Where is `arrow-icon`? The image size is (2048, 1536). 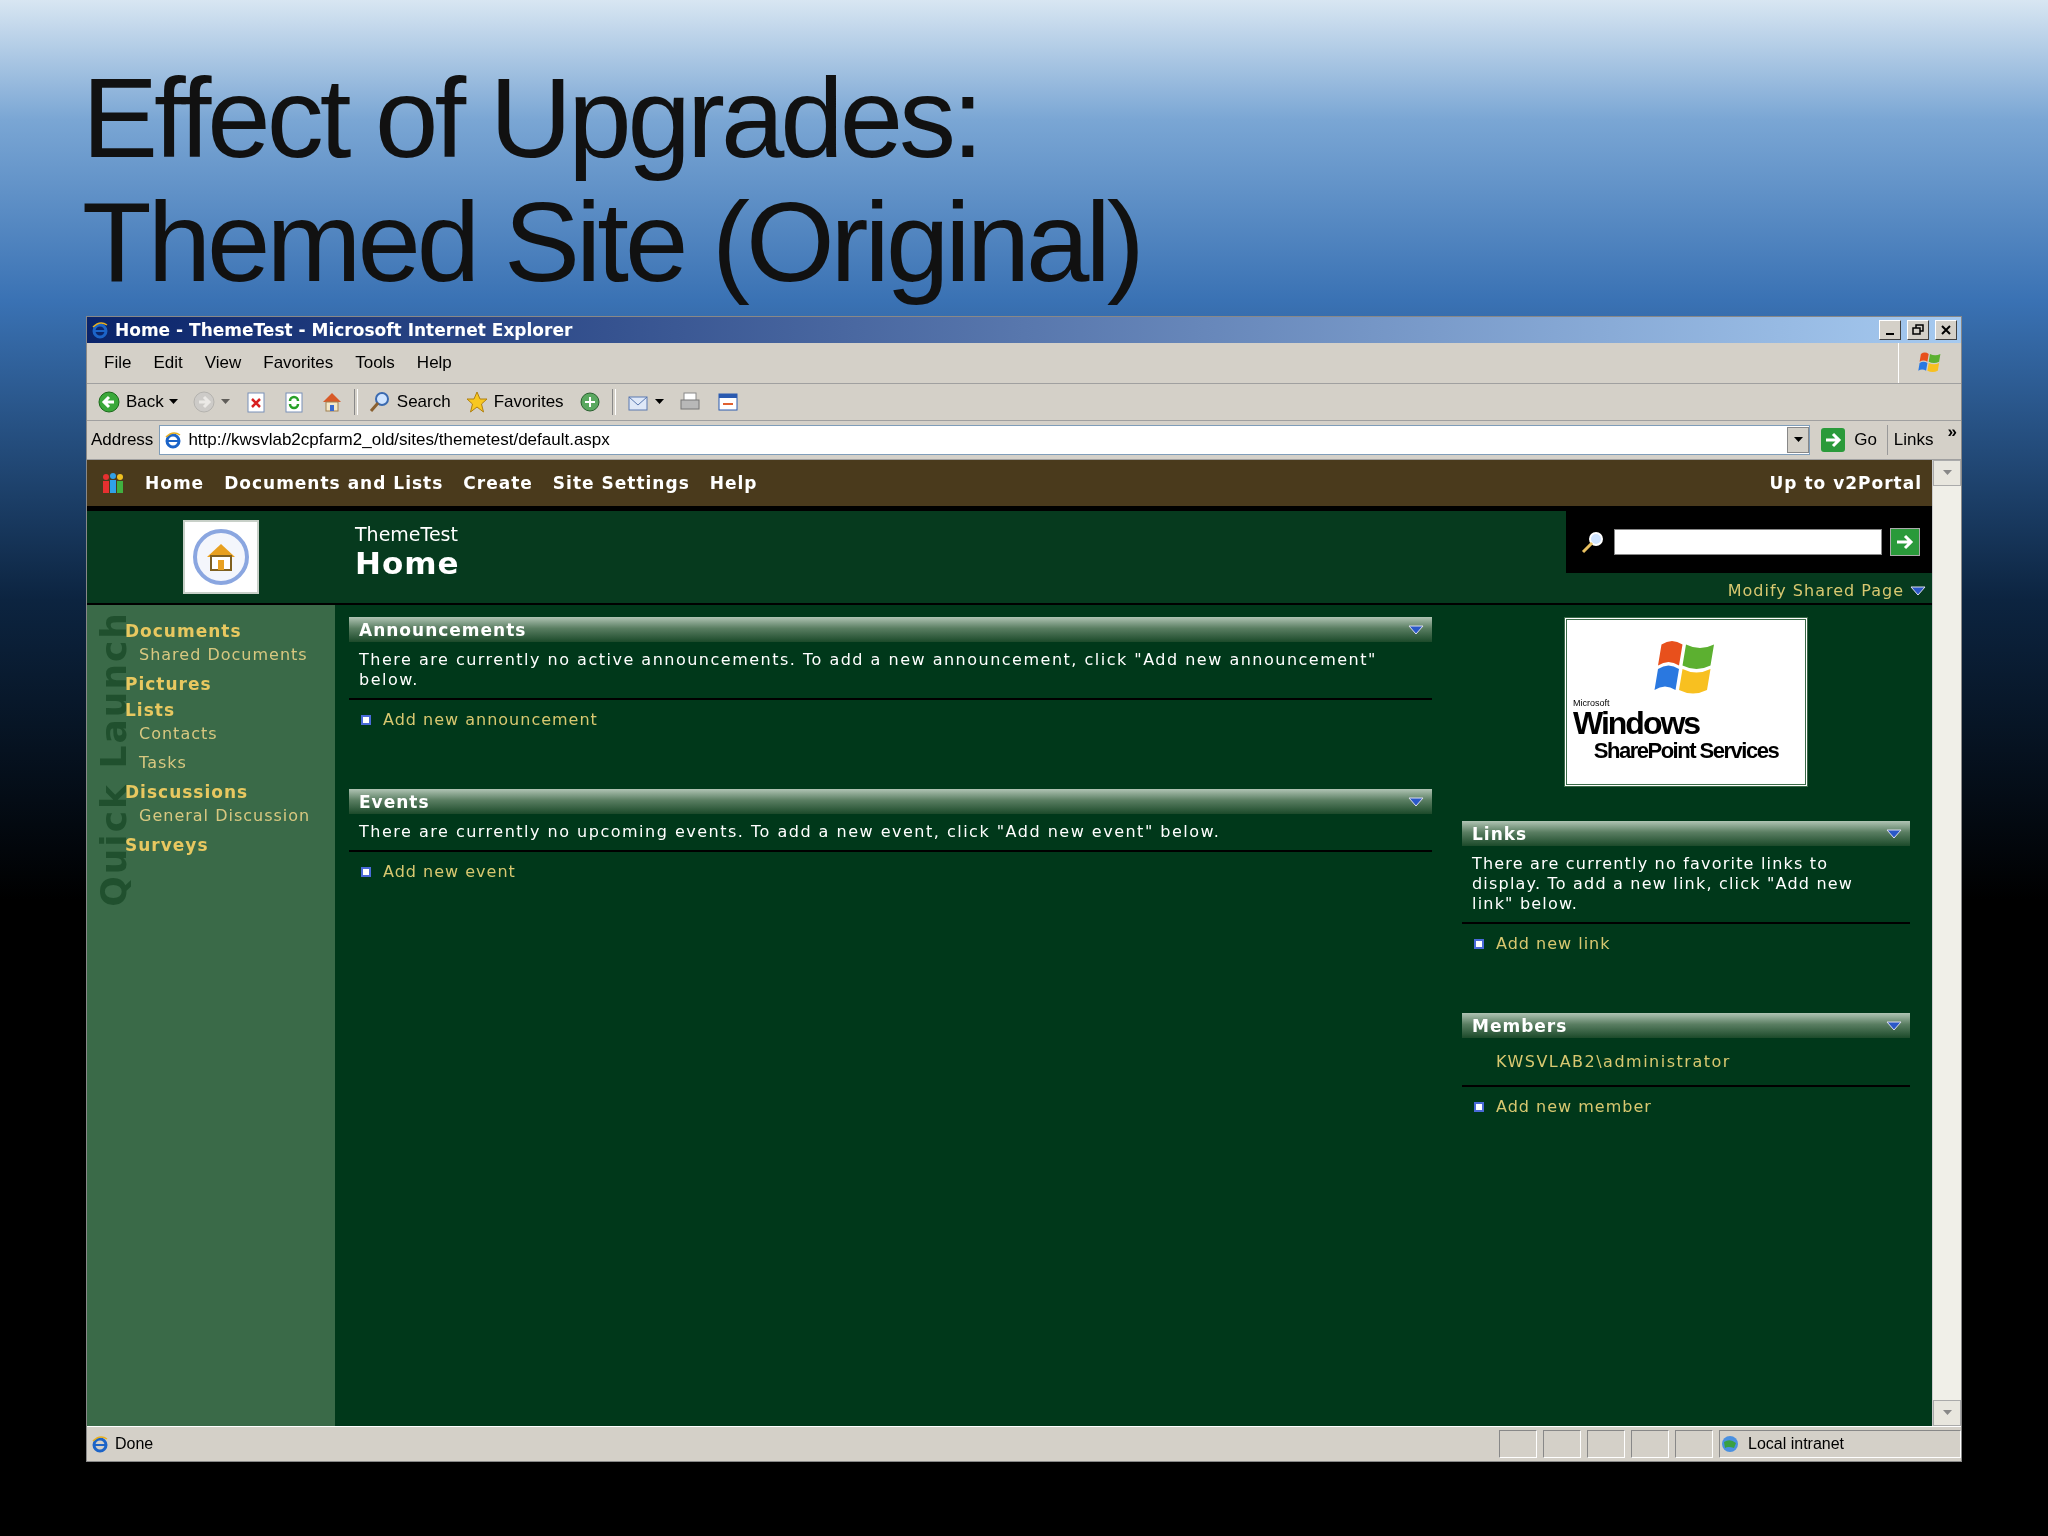
arrow-icon is located at coordinates (1905, 542).